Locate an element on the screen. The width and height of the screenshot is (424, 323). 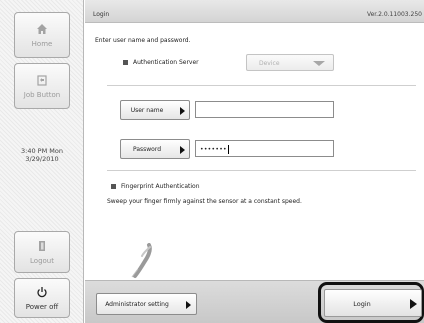
power-off-button: Power off is located at coordinates (42, 298).